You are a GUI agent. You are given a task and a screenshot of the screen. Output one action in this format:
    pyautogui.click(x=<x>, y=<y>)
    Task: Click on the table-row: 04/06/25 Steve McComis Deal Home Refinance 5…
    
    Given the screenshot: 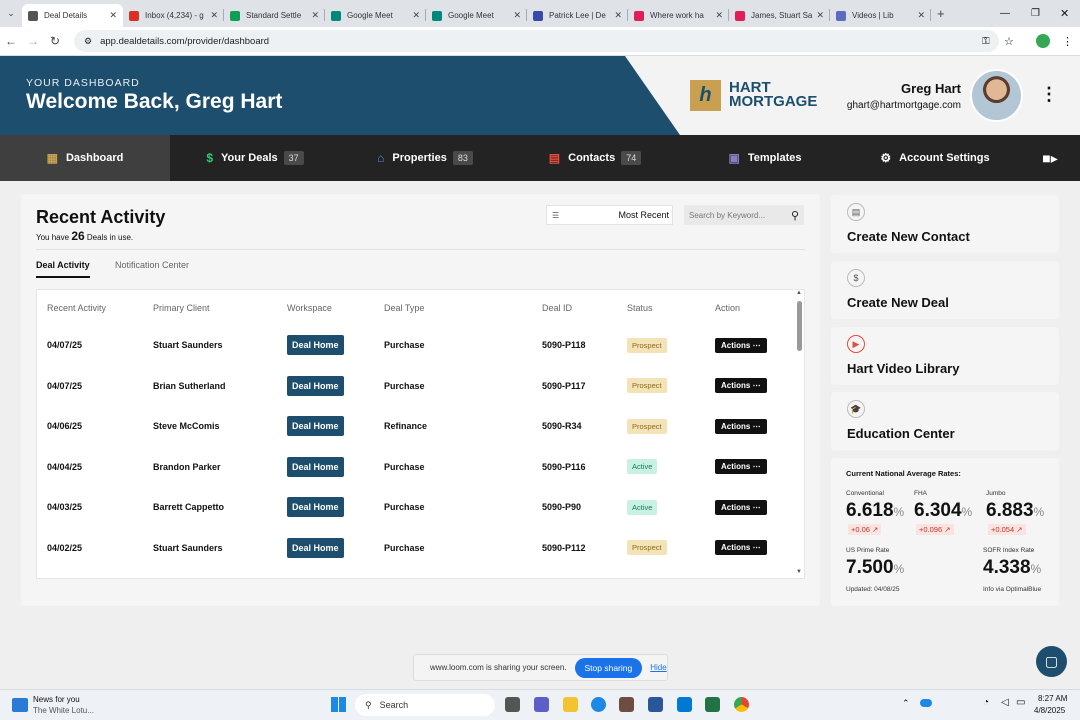 What is the action you would take?
    pyautogui.click(x=417, y=426)
    